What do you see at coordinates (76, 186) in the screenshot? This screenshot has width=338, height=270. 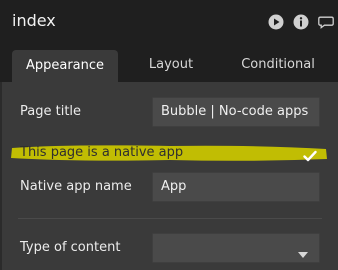 I see `native-app-name-label: Native app name` at bounding box center [76, 186].